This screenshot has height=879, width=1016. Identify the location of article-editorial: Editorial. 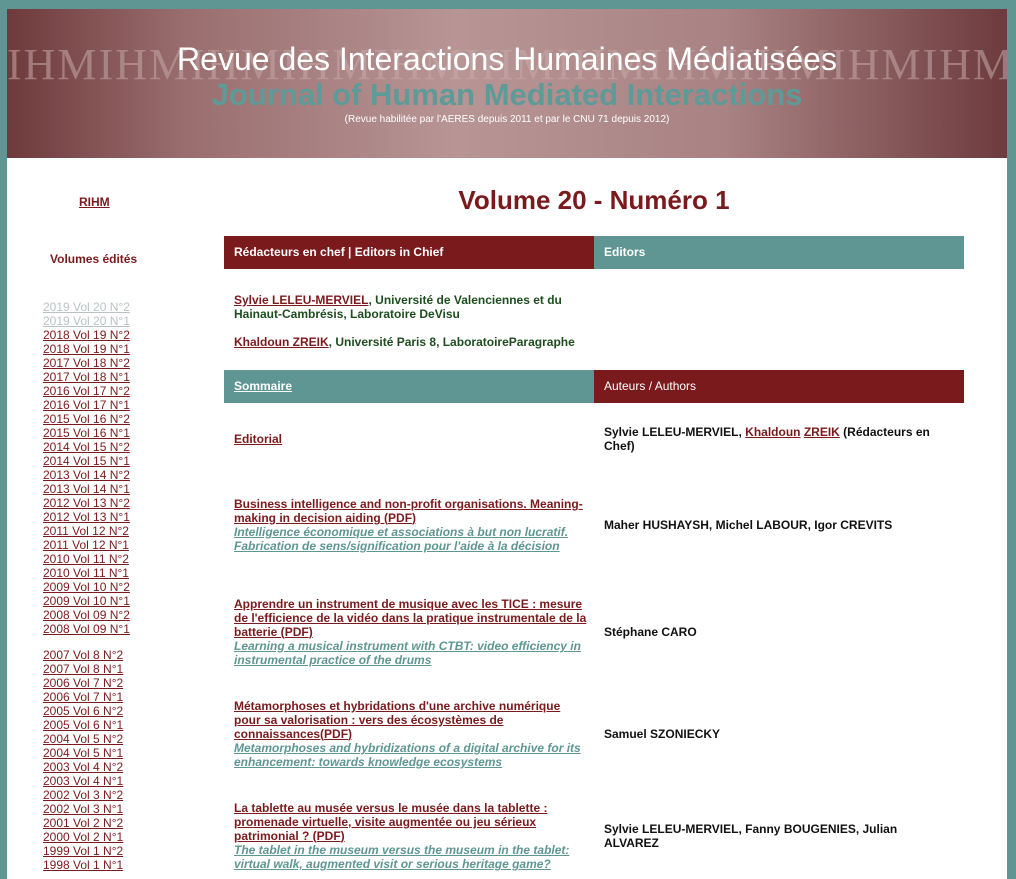
(409, 439).